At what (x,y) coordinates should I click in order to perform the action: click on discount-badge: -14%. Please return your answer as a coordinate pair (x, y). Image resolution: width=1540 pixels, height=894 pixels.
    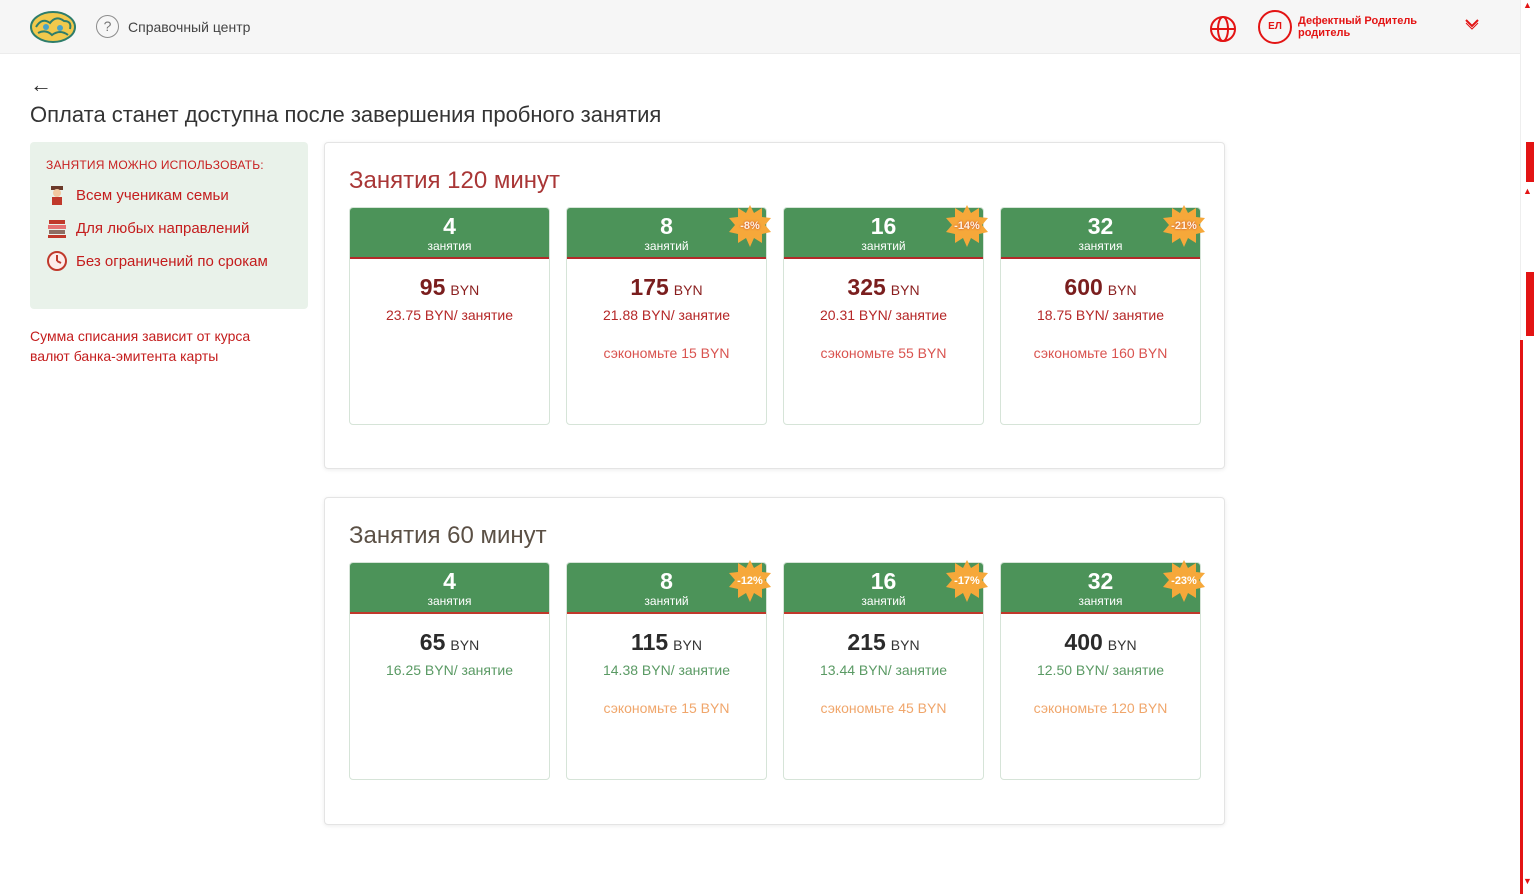
    Looking at the image, I should click on (967, 226).